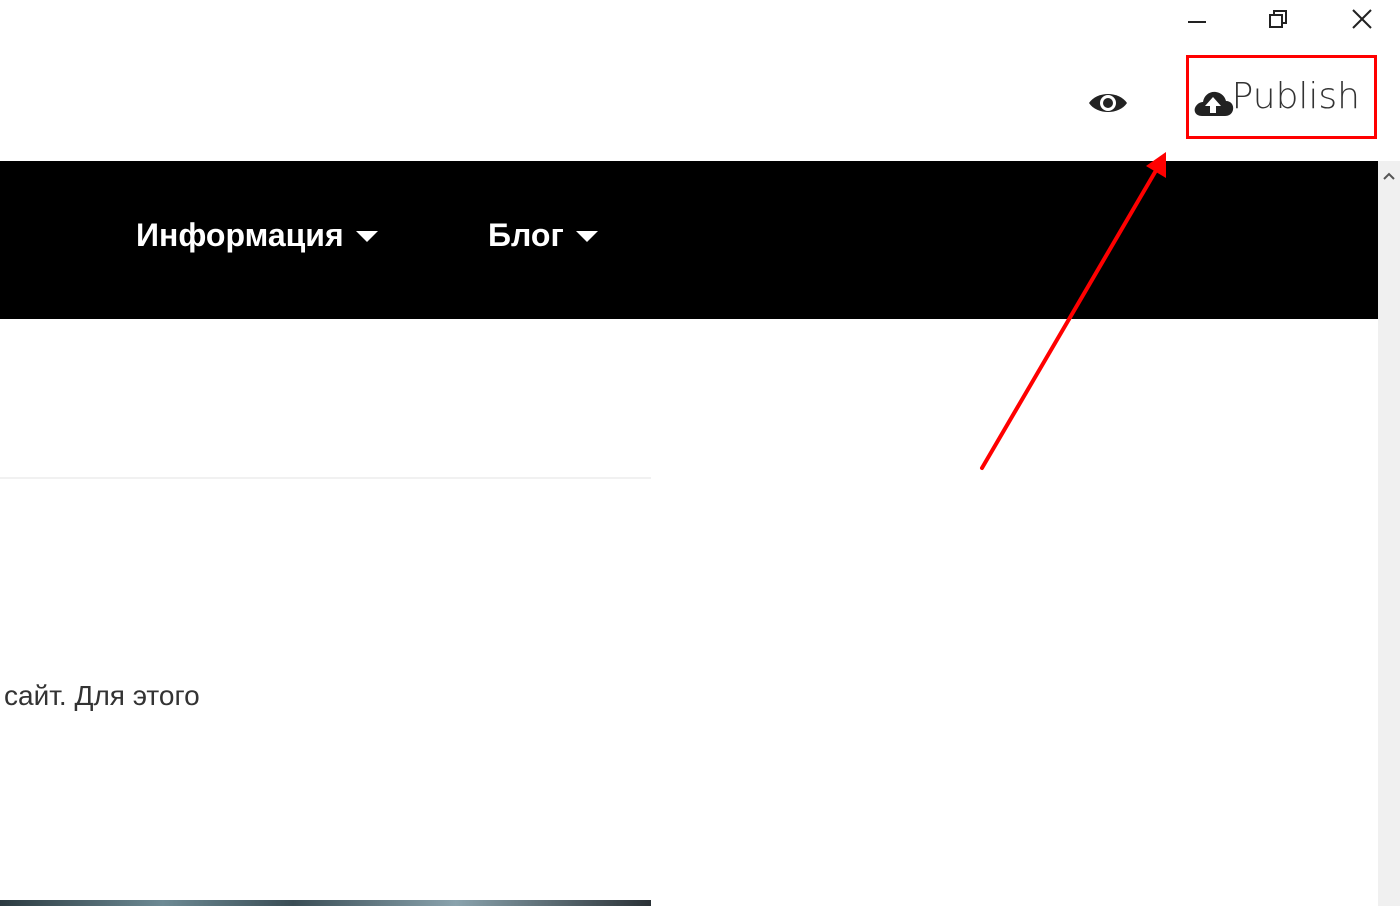  I want to click on content-image, so click(325, 903).